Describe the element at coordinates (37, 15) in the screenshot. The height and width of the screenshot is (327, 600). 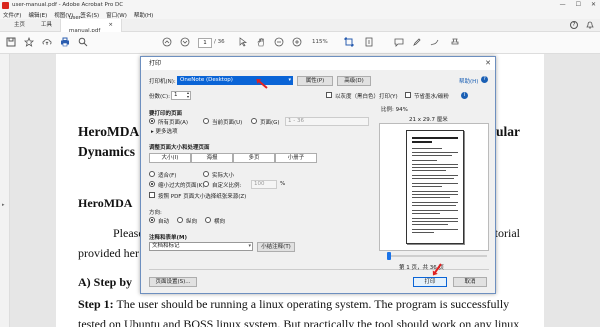
I see `menu-edit: 编辑(E)` at that location.